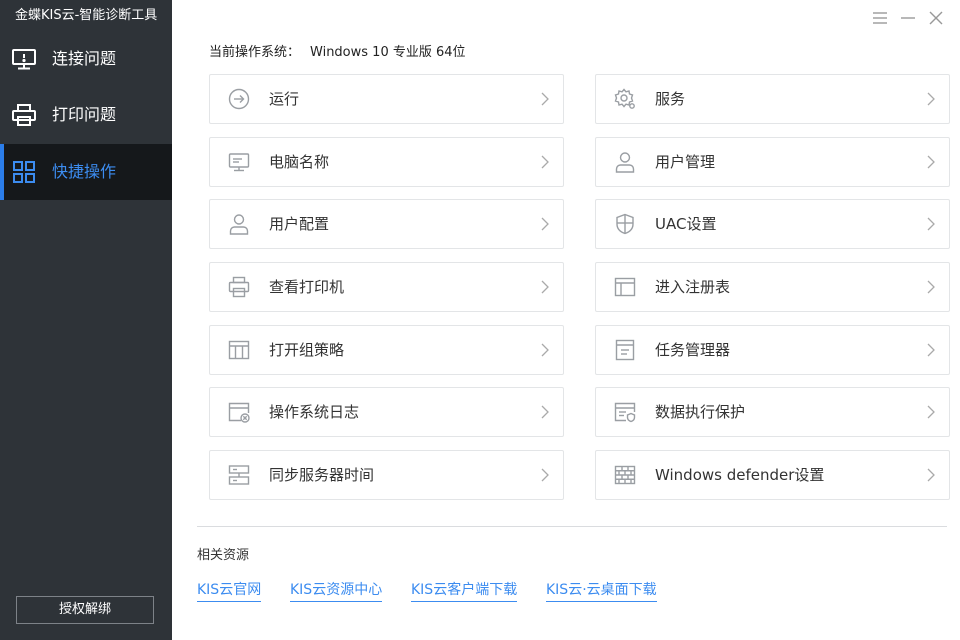 Image resolution: width=960 pixels, height=640 pixels. I want to click on card-label: Windows defender设置, so click(740, 475).